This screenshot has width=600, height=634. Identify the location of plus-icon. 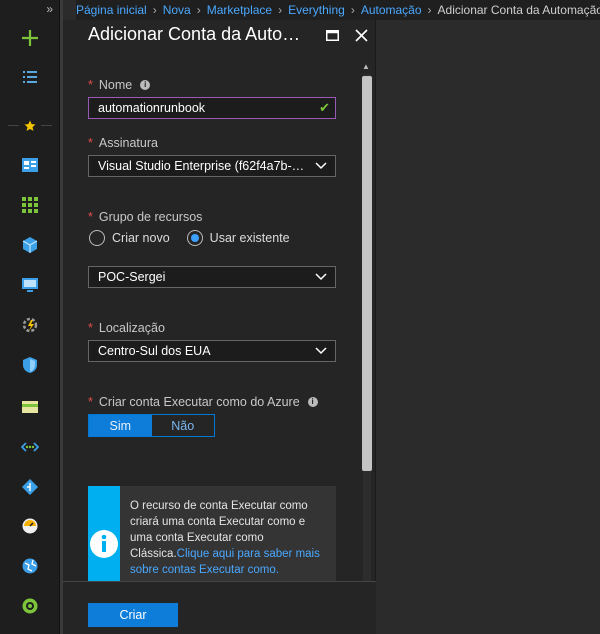
(30, 38).